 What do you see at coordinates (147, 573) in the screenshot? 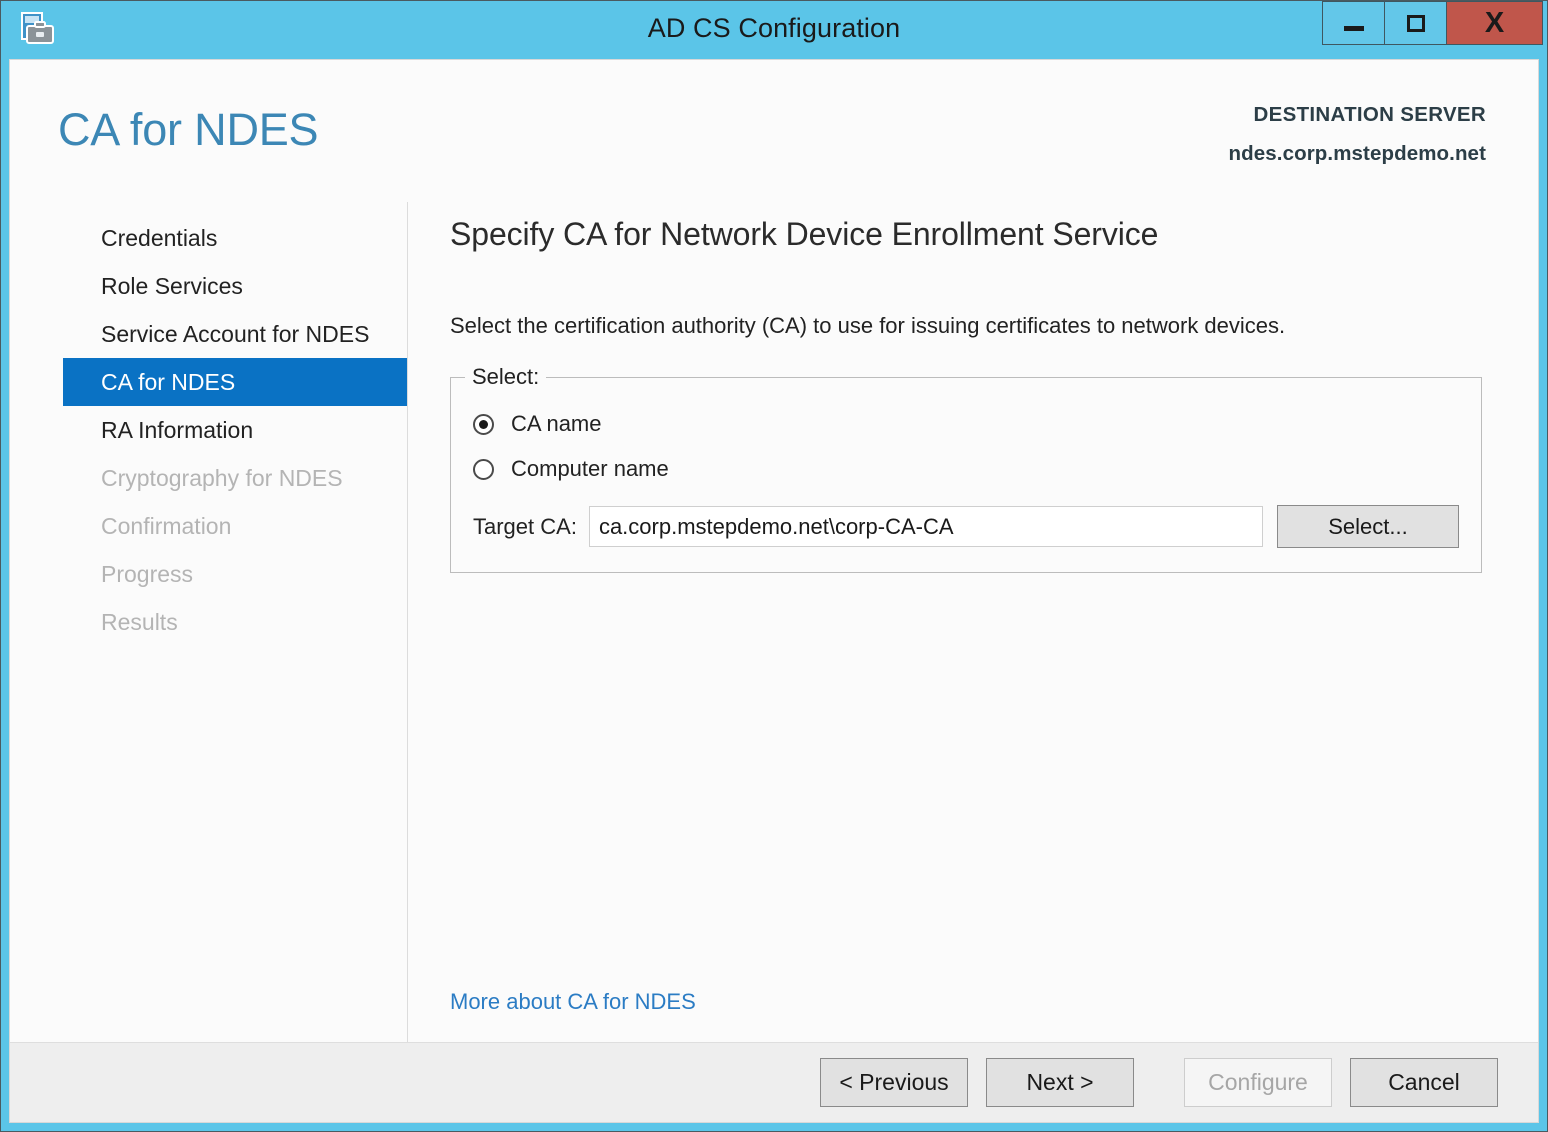
I see `sidebar-item-label: Progress` at bounding box center [147, 573].